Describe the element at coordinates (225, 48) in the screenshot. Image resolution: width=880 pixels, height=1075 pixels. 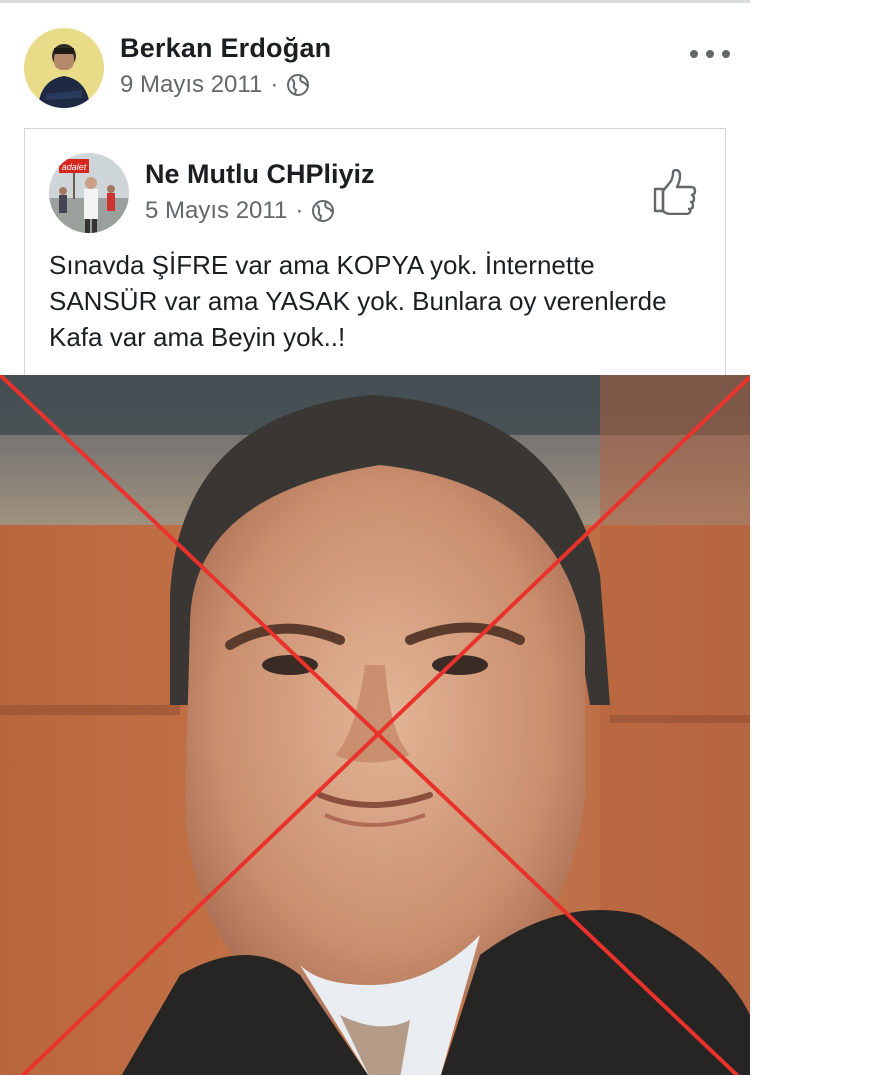
I see `author-name: Berkan Erdoğan` at that location.